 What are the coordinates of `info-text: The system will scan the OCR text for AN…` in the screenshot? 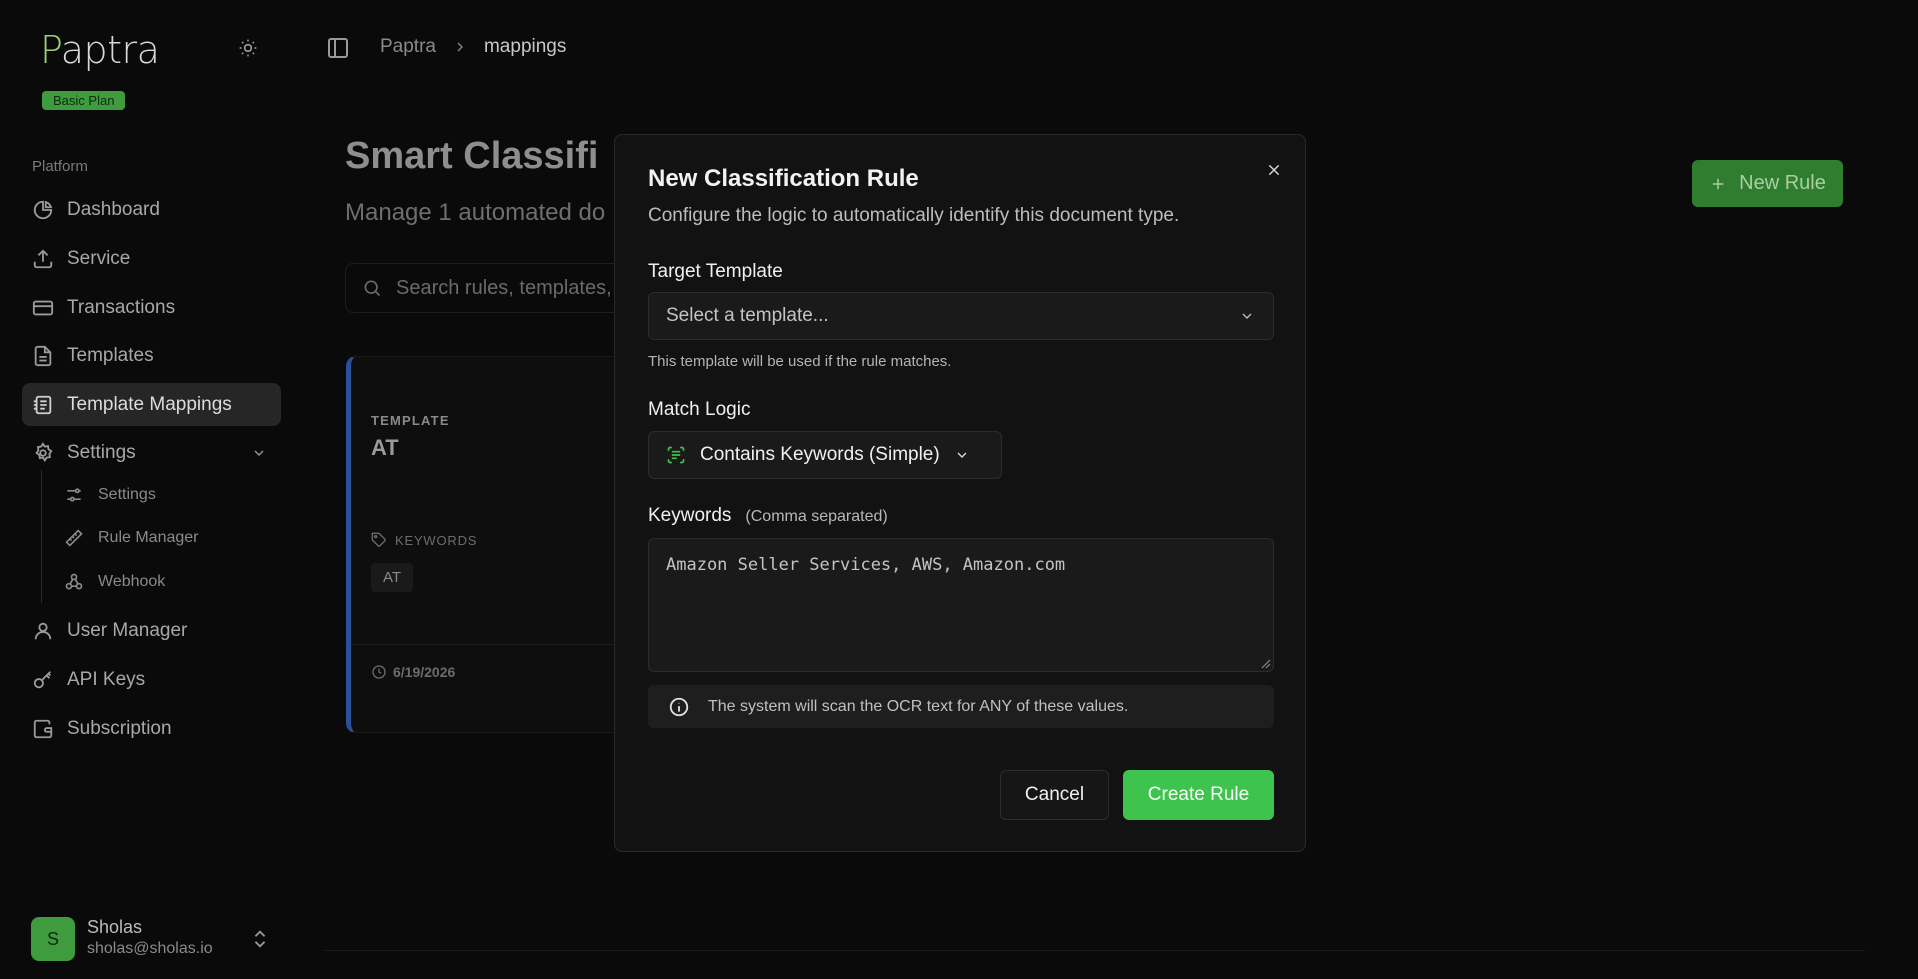 It's located at (918, 706).